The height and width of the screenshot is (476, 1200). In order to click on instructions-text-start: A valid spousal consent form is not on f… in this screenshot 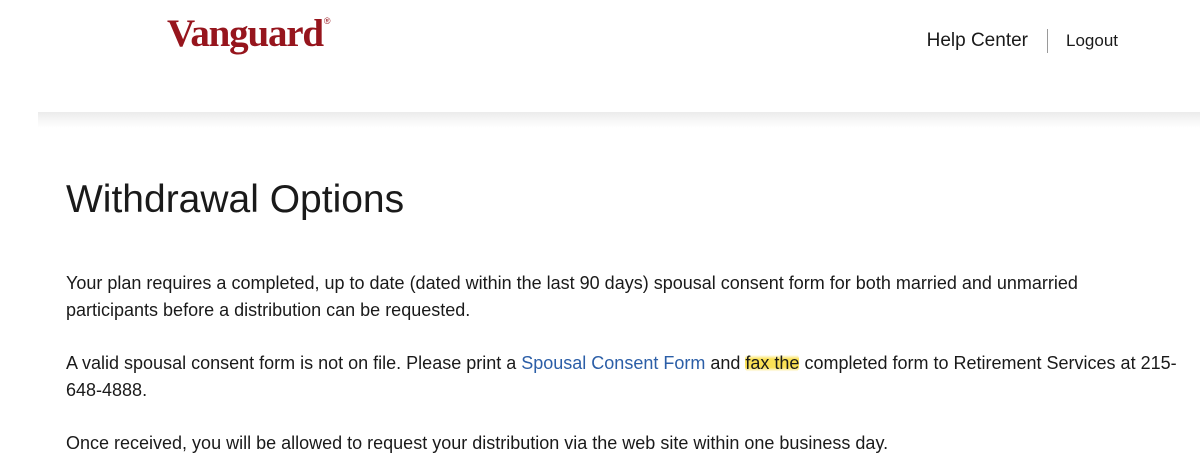, I will do `click(294, 363)`.